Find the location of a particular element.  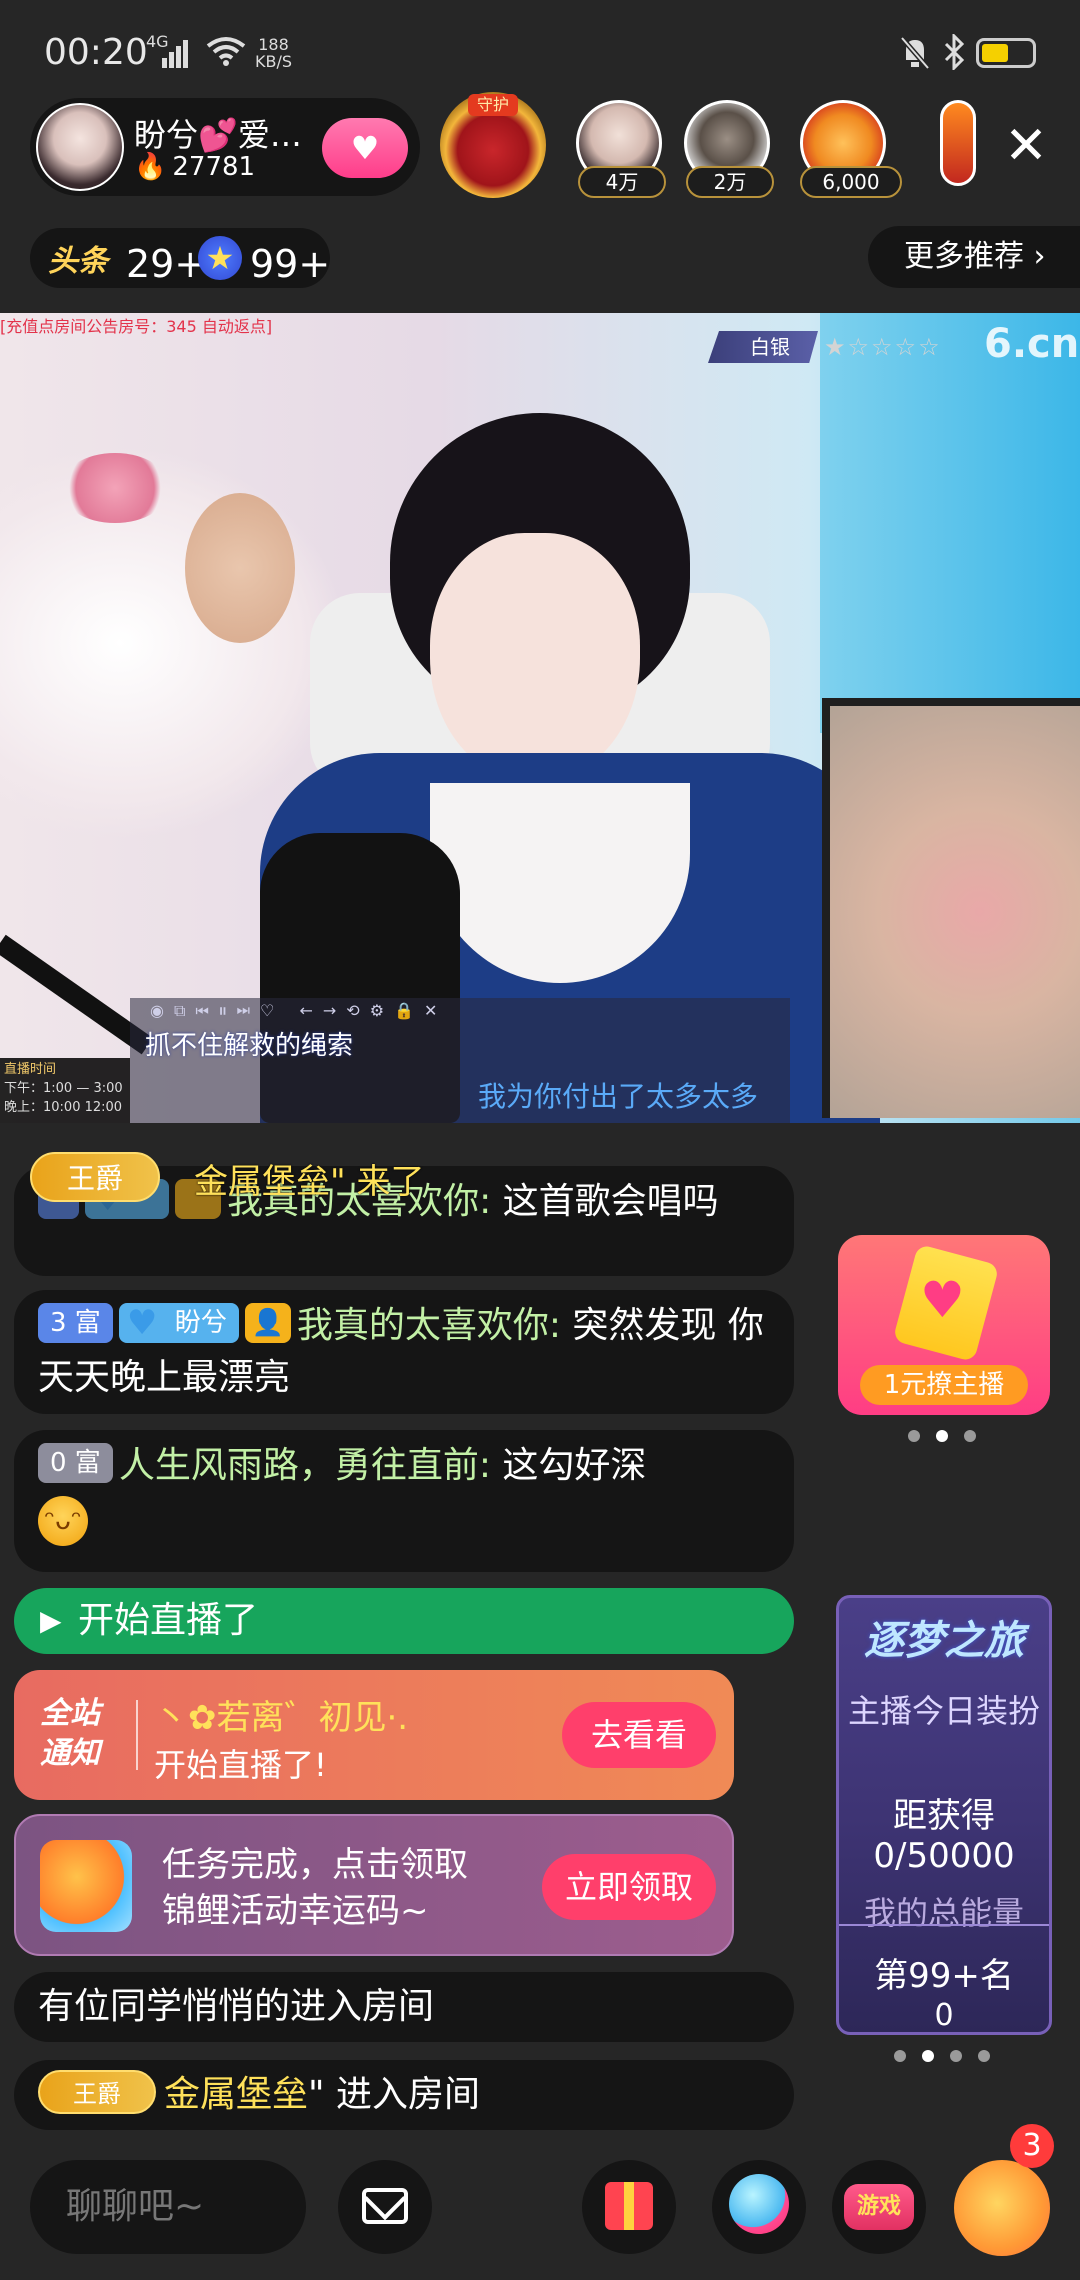

game-icon: 游戏 is located at coordinates (879, 2207).